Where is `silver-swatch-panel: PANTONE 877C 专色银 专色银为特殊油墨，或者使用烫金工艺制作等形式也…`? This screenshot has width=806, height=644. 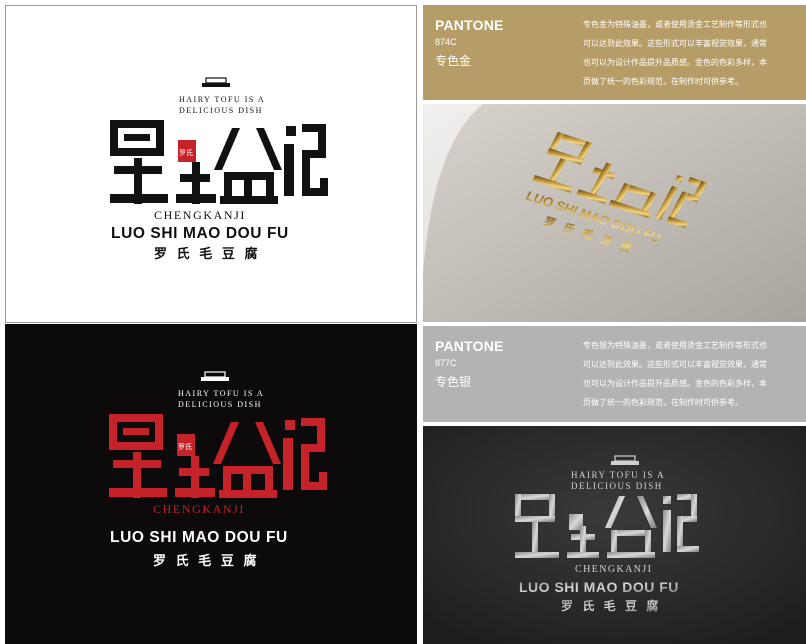
silver-swatch-panel: PANTONE 877C 专色银 专色银为特殊油墨，或者使用烫金工艺制作等形式也… is located at coordinates (614, 374).